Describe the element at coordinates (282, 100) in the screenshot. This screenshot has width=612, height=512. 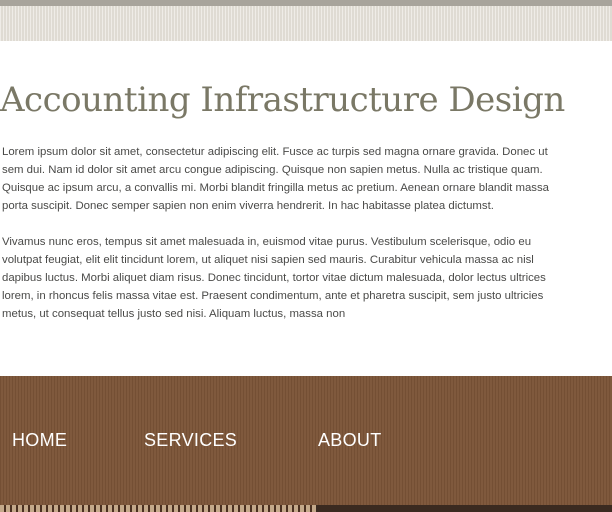
I see `page-title: Accounting Infrastructure Design` at that location.